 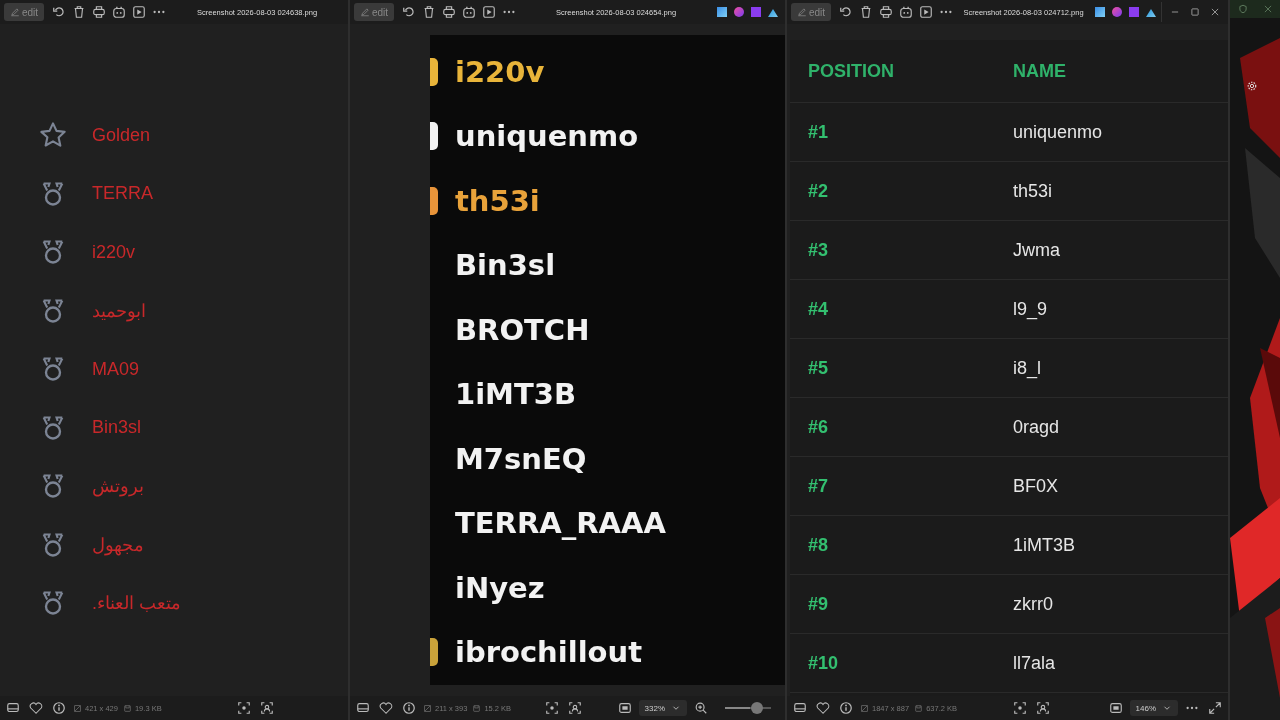 I want to click on player-name: MA09, so click(x=116, y=369).